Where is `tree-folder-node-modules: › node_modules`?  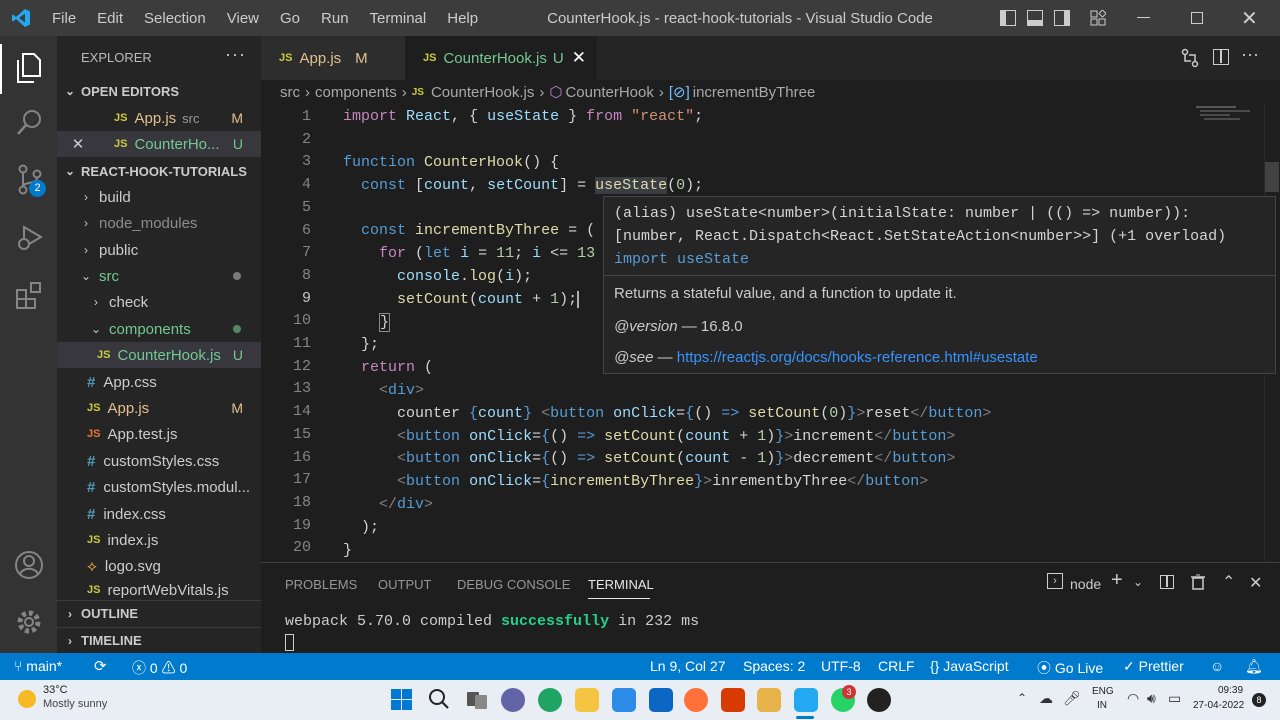
tree-folder-node-modules: › node_modules is located at coordinates (159, 223).